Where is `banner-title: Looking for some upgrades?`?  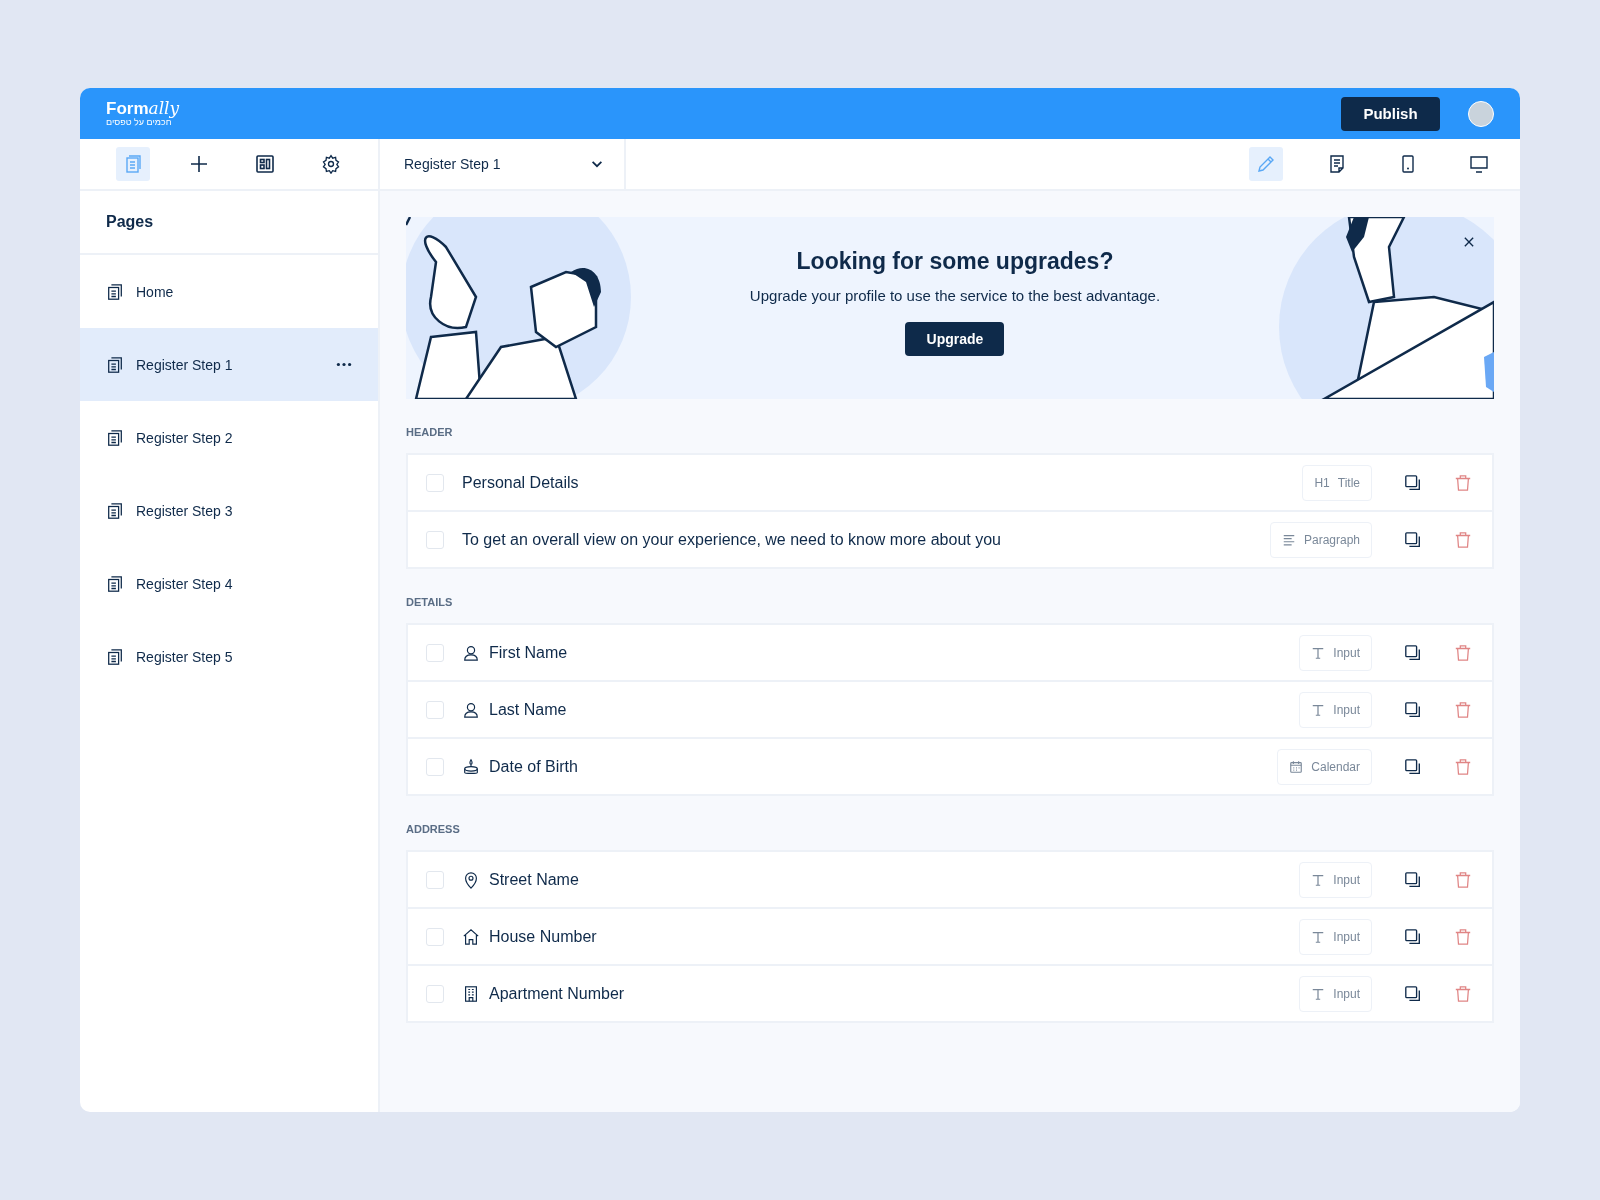 banner-title: Looking for some upgrades? is located at coordinates (955, 261).